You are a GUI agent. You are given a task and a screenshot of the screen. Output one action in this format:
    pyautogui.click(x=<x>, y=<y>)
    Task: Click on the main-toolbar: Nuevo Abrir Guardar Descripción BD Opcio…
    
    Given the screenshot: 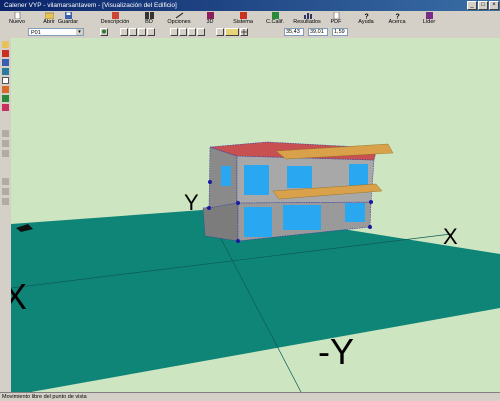 What is the action you would take?
    pyautogui.click(x=250, y=19)
    